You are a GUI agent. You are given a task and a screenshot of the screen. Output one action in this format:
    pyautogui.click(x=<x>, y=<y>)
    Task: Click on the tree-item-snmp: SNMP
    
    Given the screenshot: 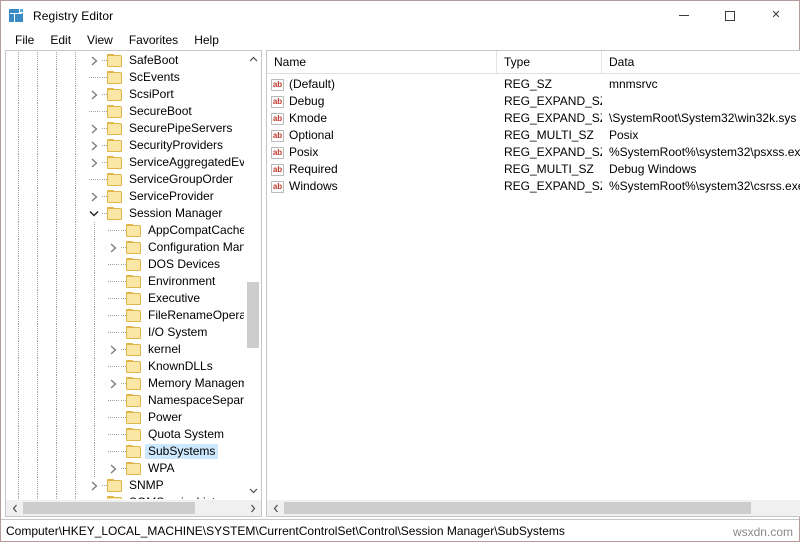 What is the action you would take?
    pyautogui.click(x=125, y=485)
    